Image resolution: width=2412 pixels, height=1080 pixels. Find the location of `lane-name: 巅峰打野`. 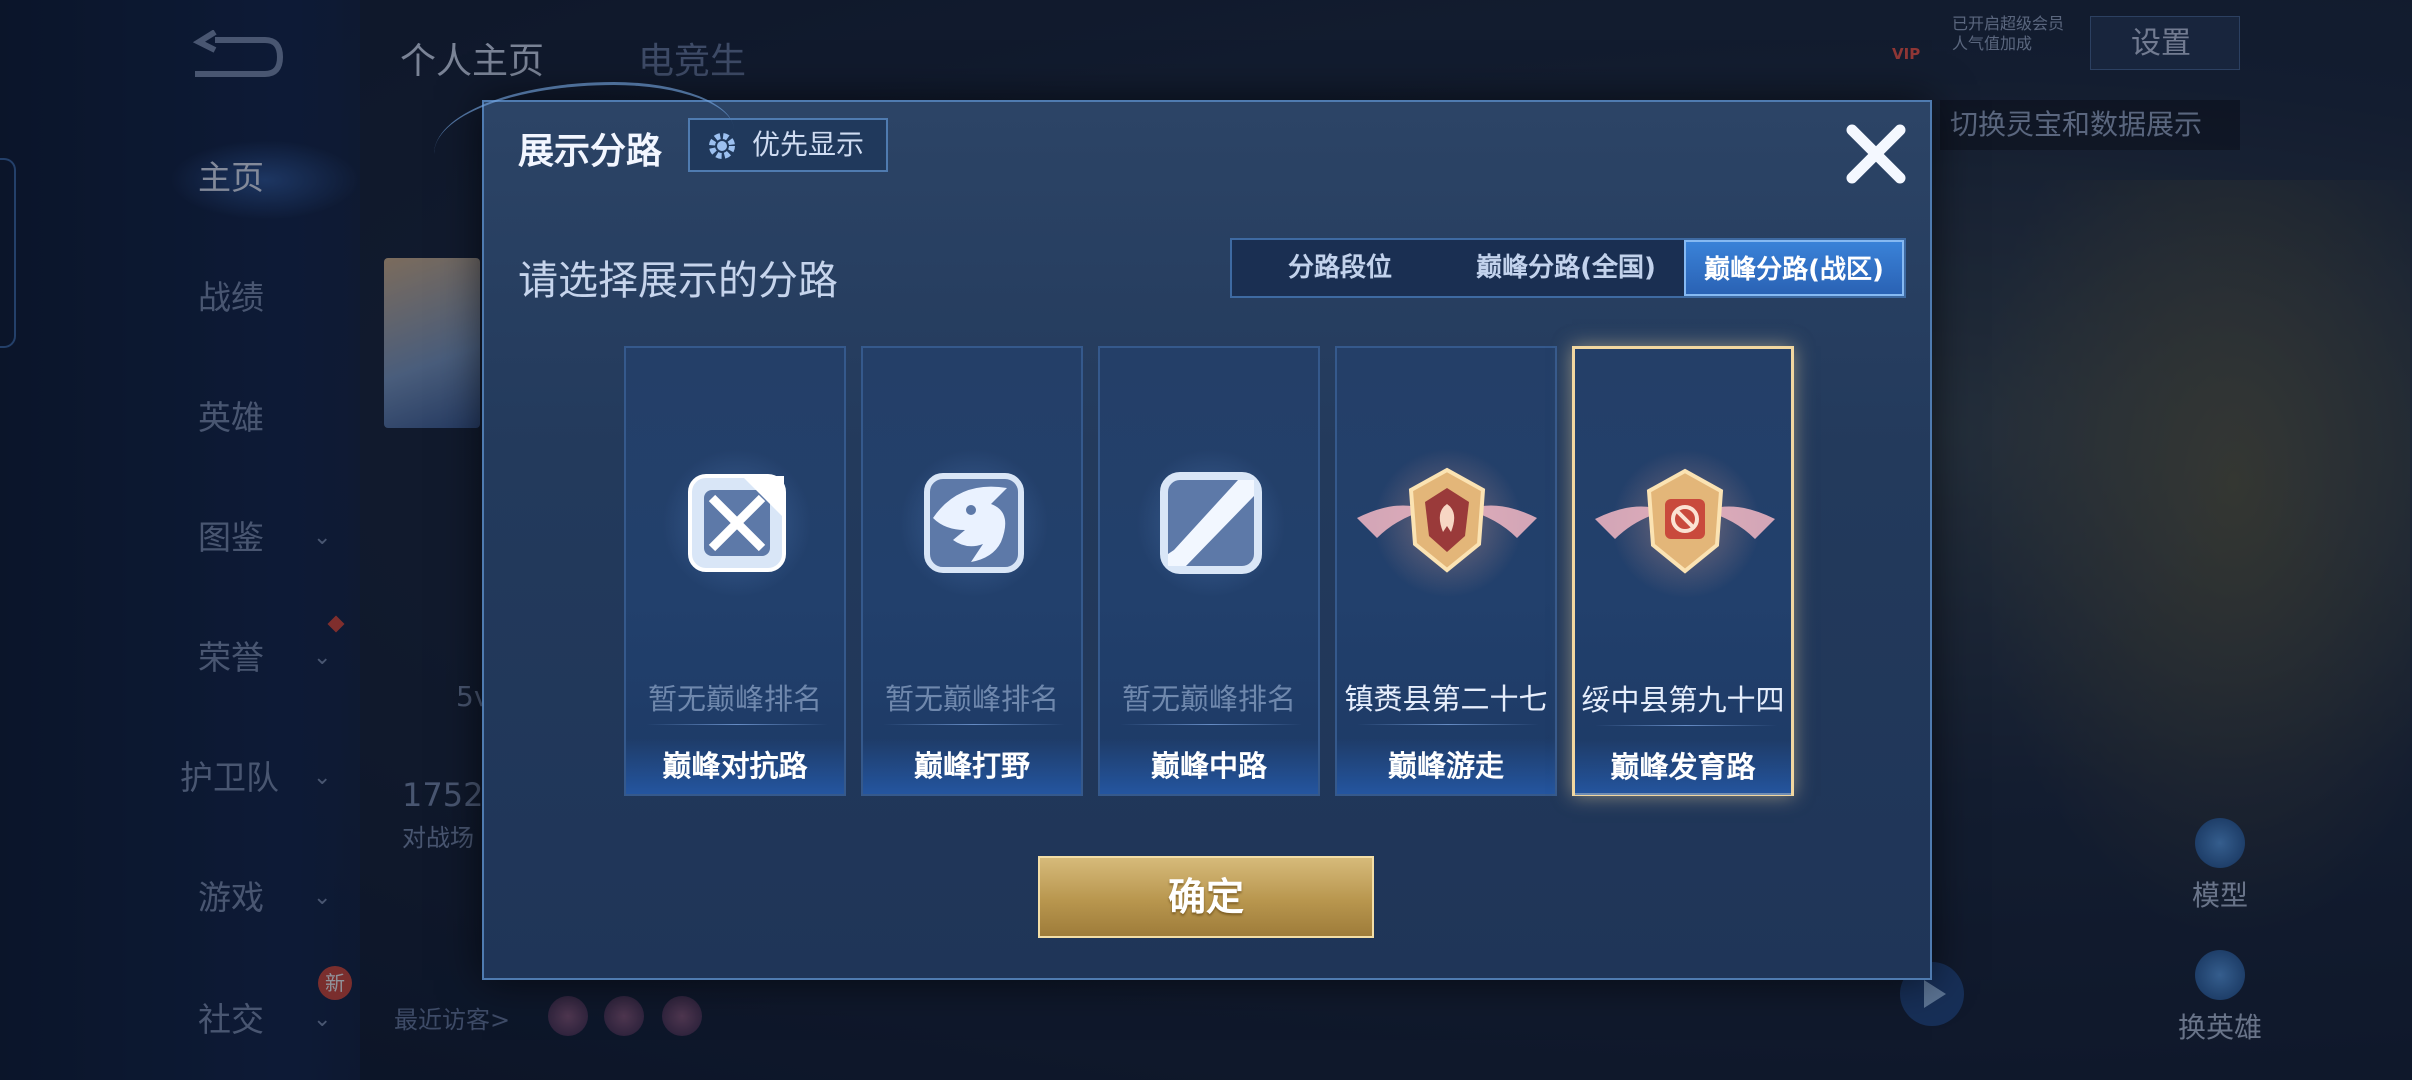

lane-name: 巅峰打野 is located at coordinates (972, 766).